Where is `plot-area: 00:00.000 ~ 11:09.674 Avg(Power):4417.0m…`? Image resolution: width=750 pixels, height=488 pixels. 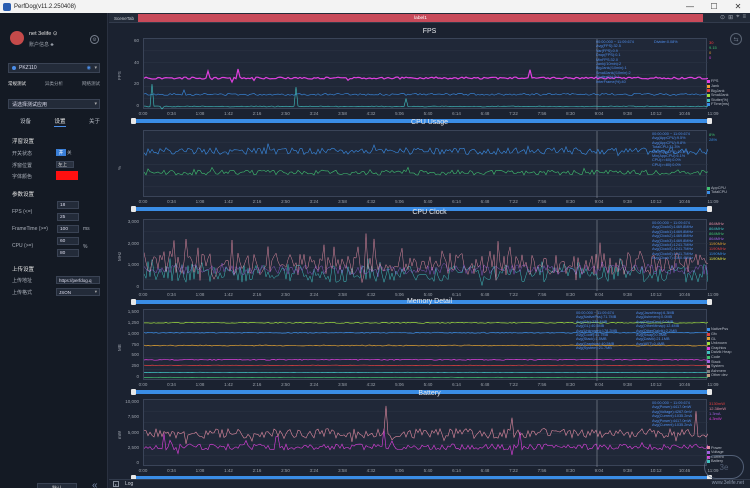
plot-area: 00:00.000 ~ 11:09.674 Avg(Power):4417.0m… is located at coordinates (425, 433).